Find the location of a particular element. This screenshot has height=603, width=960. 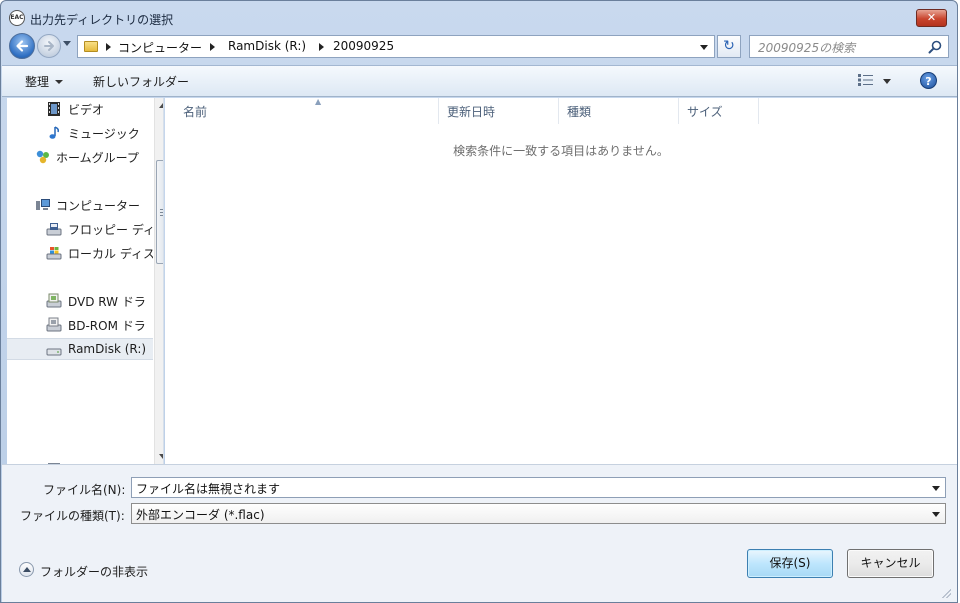

organize-menu-button: 整理 is located at coordinates (44, 81).